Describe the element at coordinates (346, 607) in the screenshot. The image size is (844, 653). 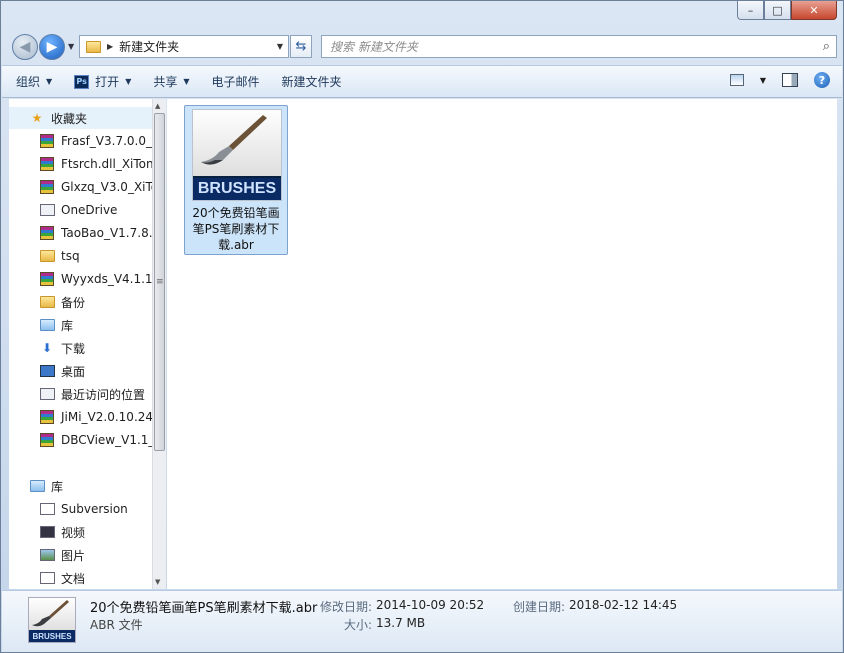
I see `modified-label: 修改日期:` at that location.